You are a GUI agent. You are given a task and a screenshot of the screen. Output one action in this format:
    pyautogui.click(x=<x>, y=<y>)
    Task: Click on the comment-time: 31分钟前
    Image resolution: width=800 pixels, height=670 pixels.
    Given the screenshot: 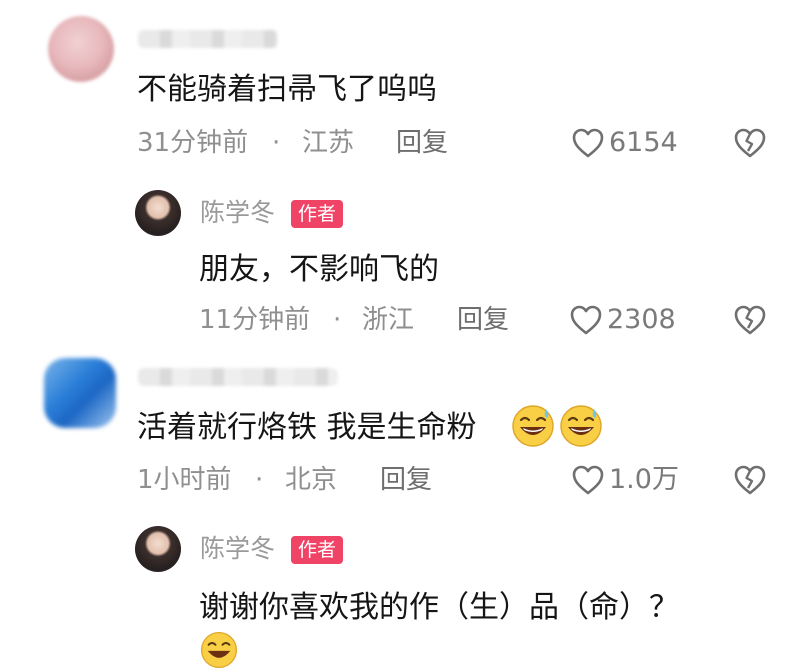 What is the action you would take?
    pyautogui.click(x=193, y=143)
    